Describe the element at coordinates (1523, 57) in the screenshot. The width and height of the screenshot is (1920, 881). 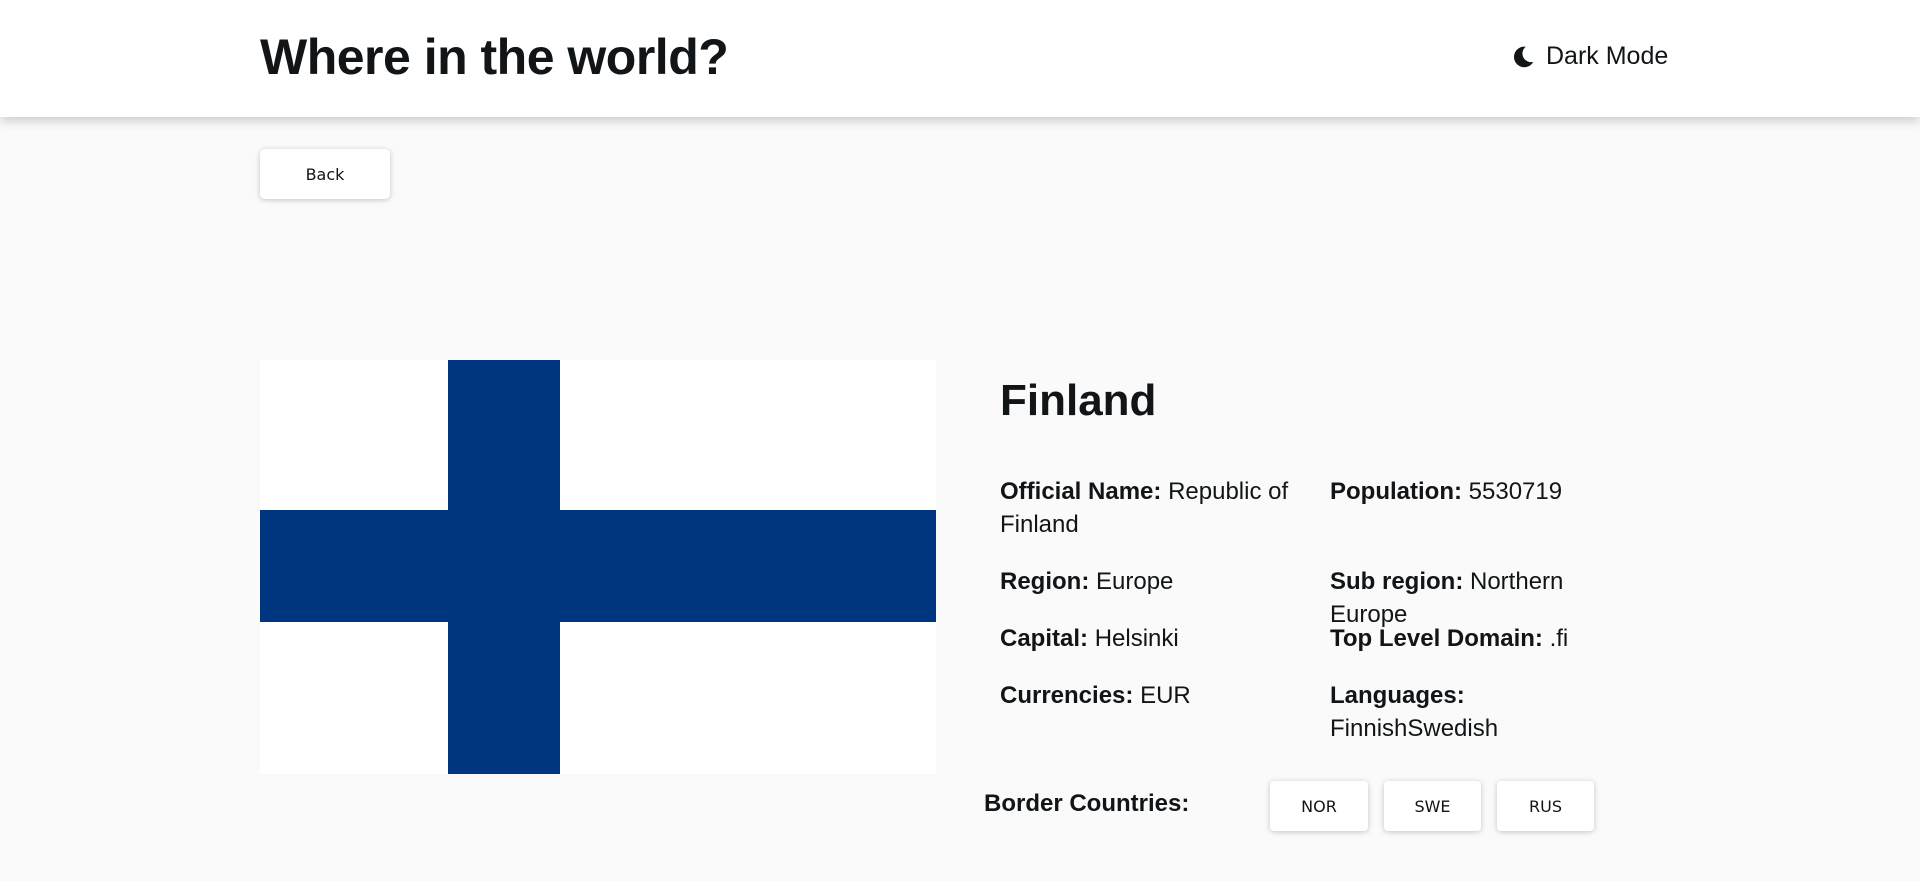
I see `moon-icon` at that location.